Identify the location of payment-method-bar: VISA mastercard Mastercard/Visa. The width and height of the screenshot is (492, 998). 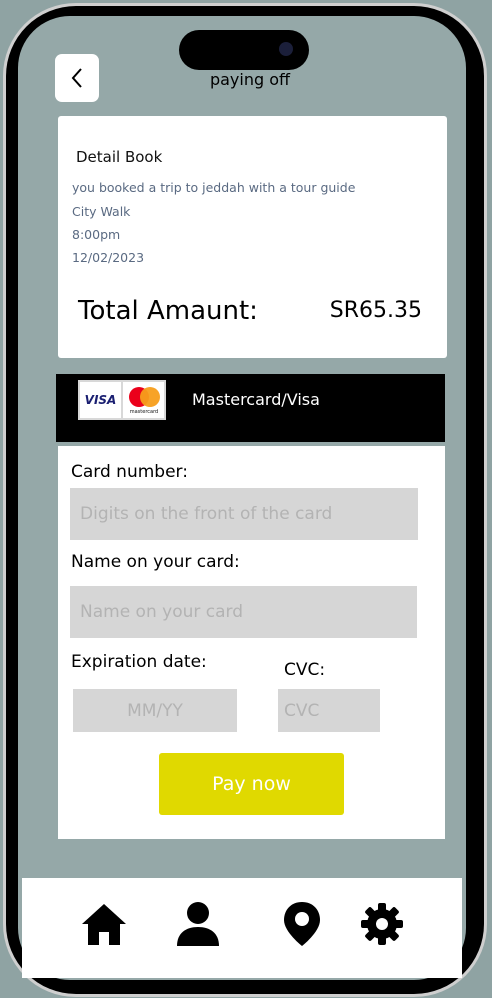
(250, 408).